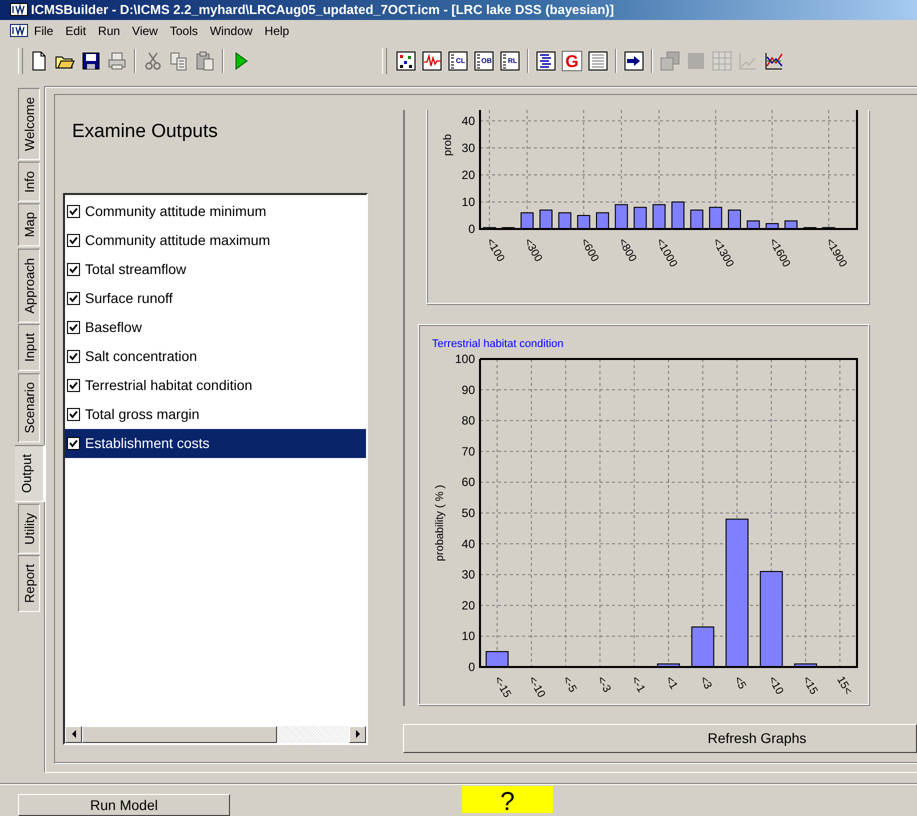 Image resolution: width=917 pixels, height=816 pixels. Describe the element at coordinates (440, 522) in the screenshot. I see `axis-title: probability ( % )` at that location.